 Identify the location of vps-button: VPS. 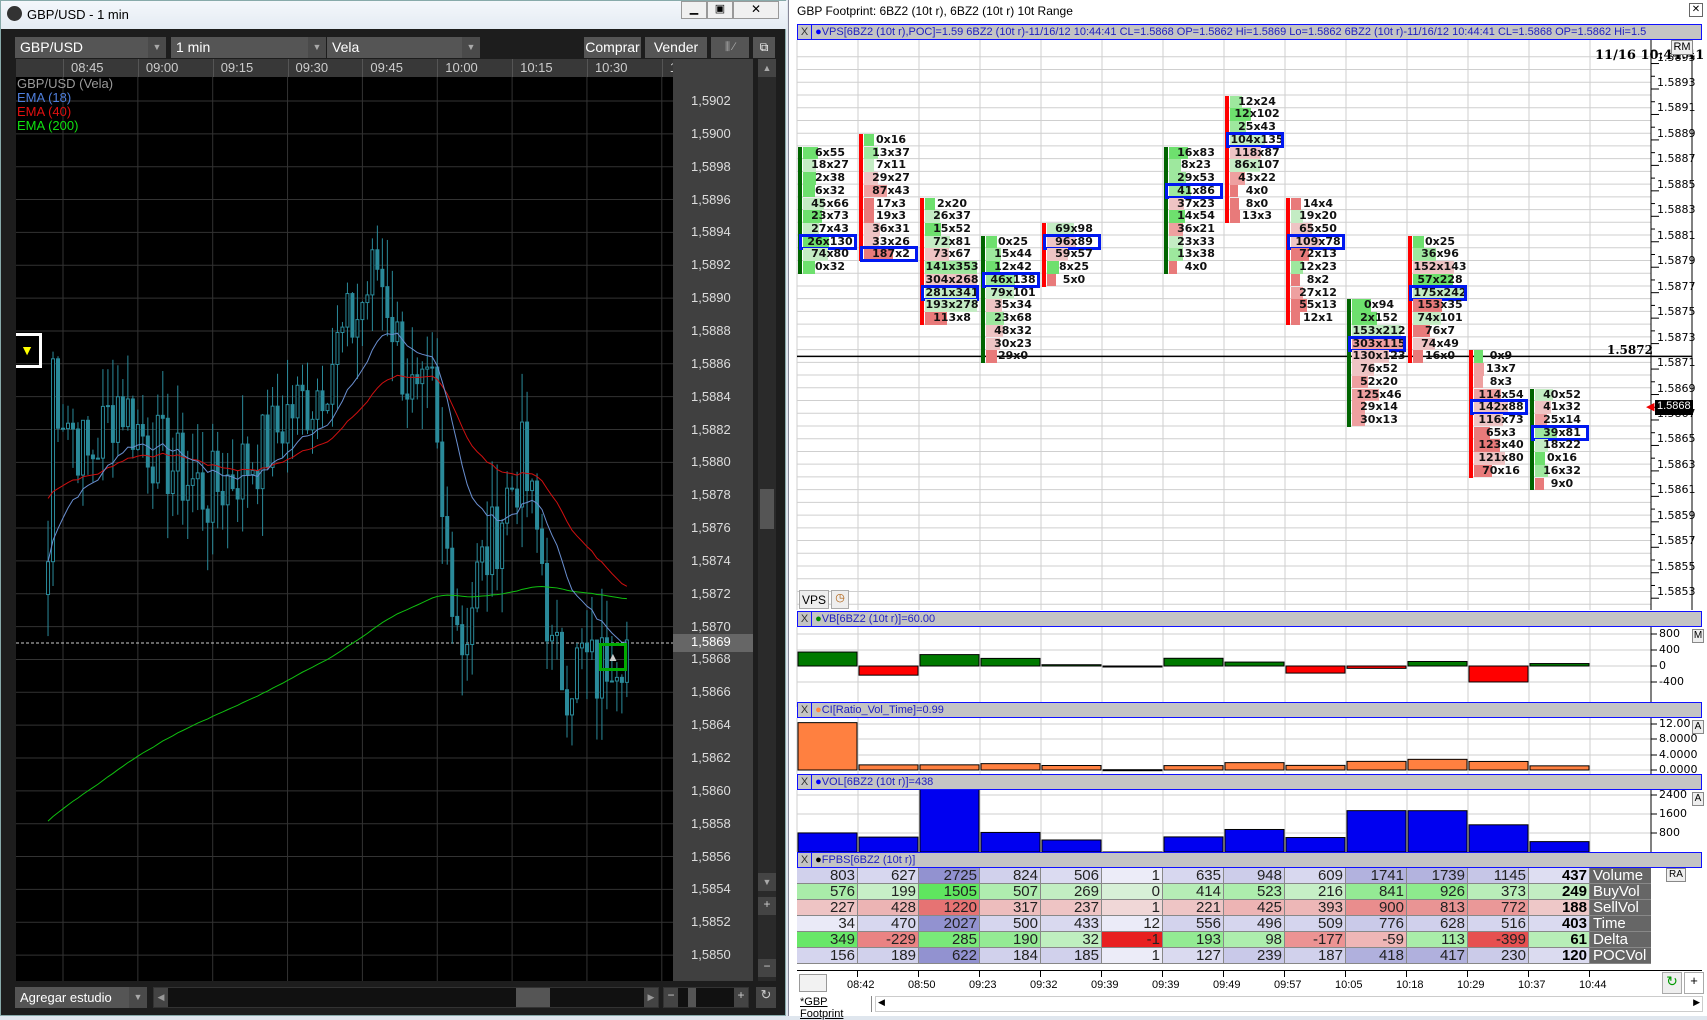
(814, 599).